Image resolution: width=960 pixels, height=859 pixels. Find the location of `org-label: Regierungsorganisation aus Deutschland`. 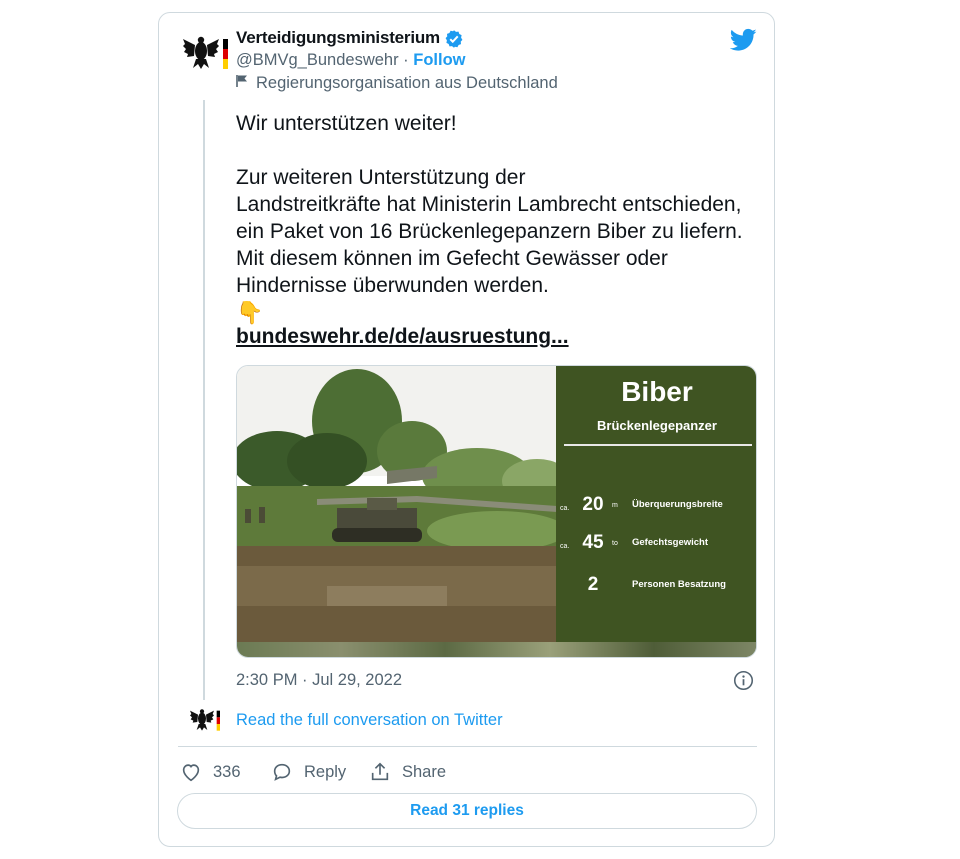

org-label: Regierungsorganisation aus Deutschland is located at coordinates (407, 83).